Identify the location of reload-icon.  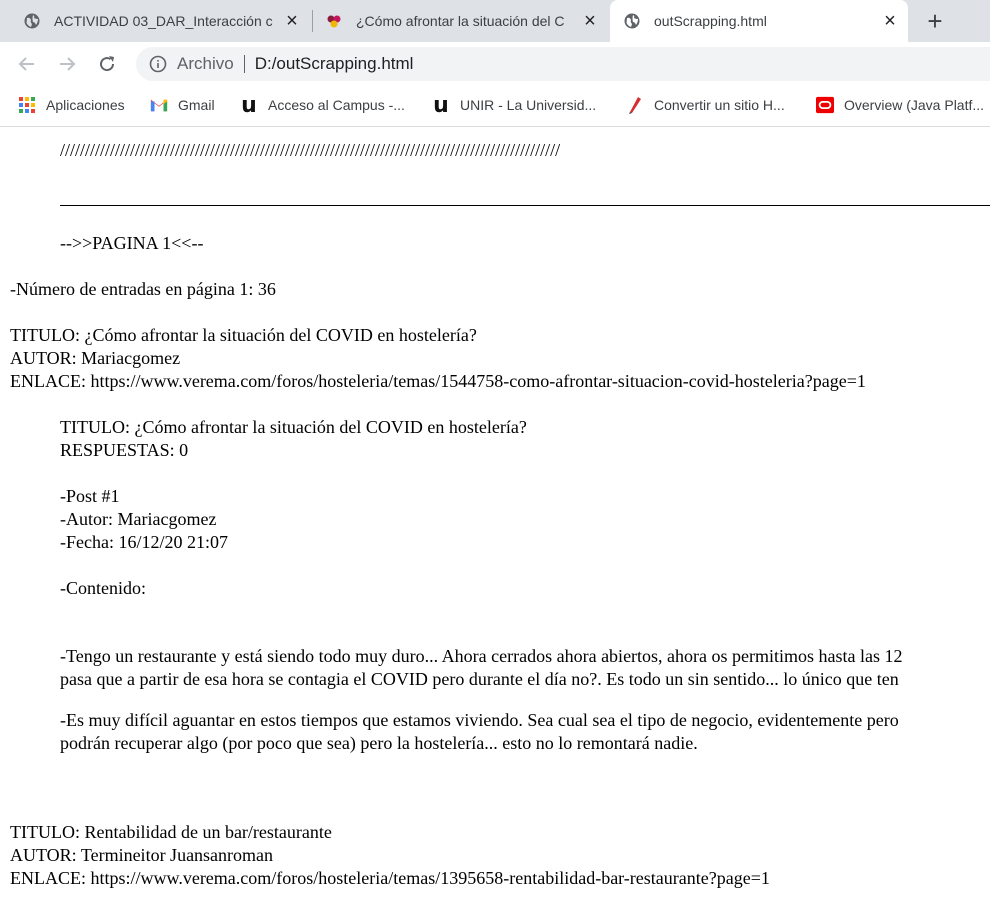
(107, 64).